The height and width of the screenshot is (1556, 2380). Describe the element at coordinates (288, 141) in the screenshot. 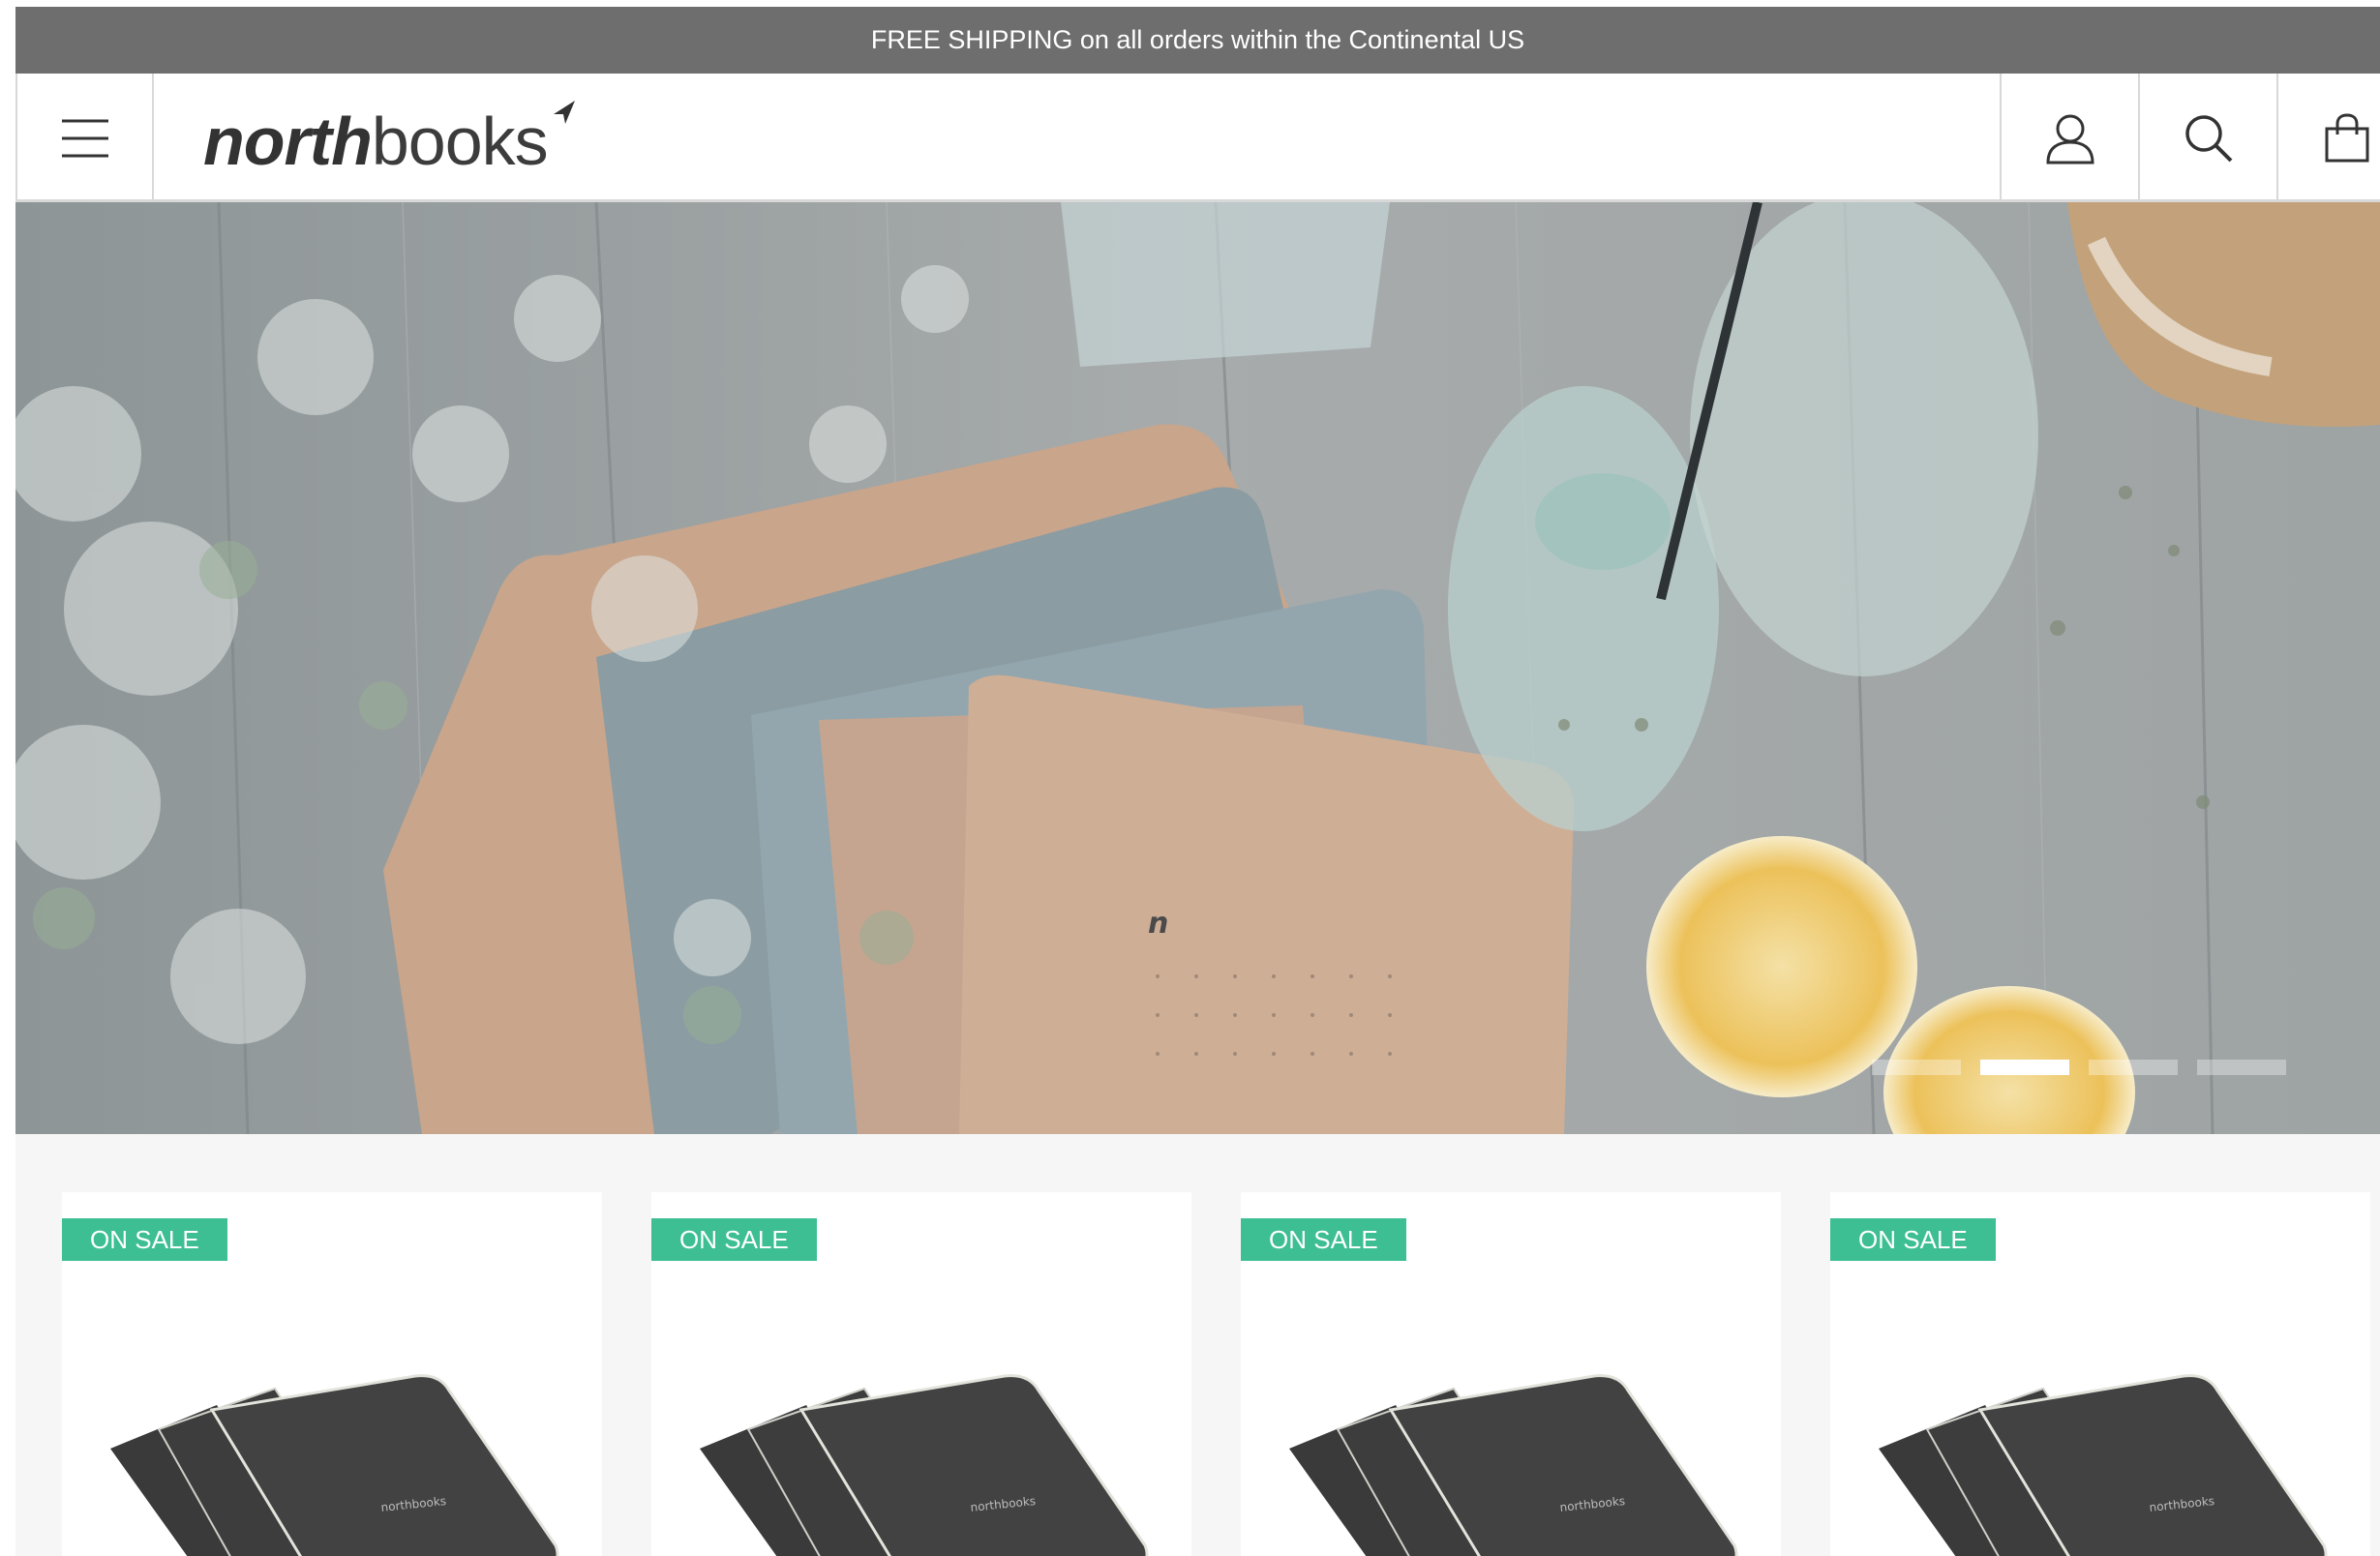

I see `logo-north-text: north` at that location.